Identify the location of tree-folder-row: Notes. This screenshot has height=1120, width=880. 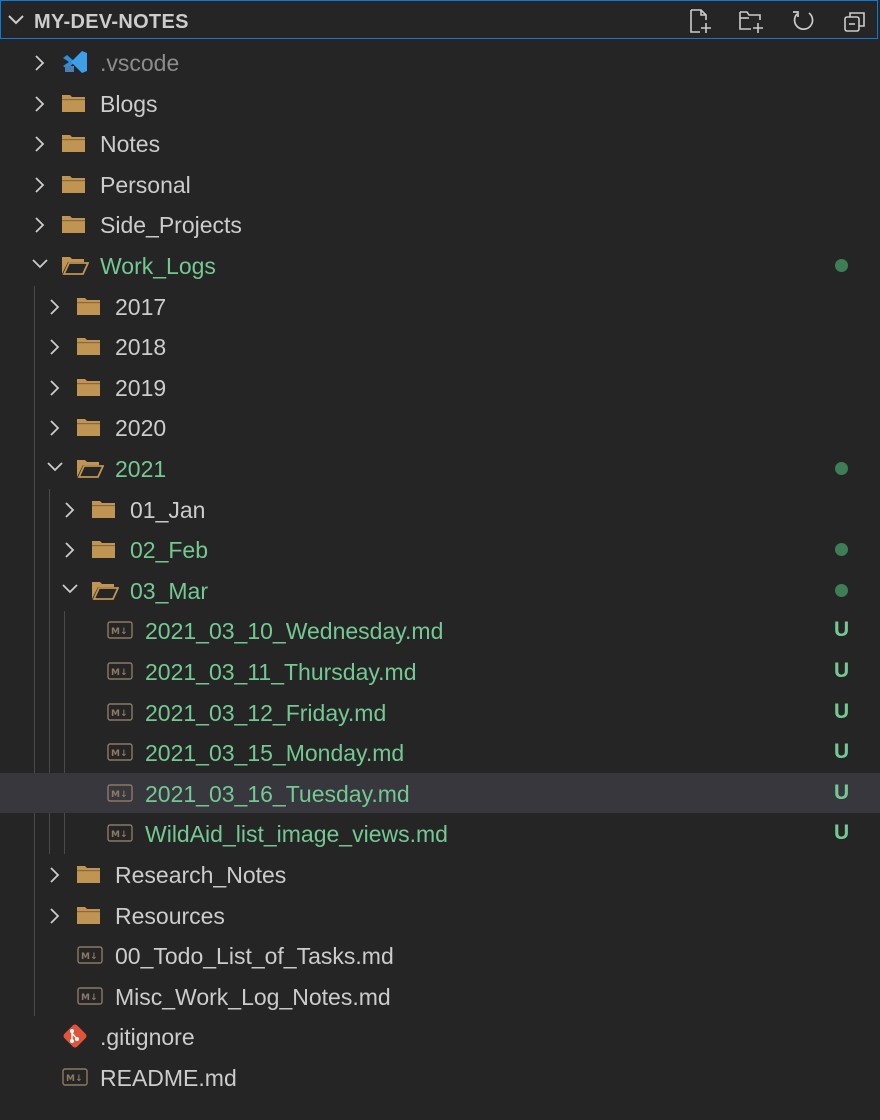
(440, 143).